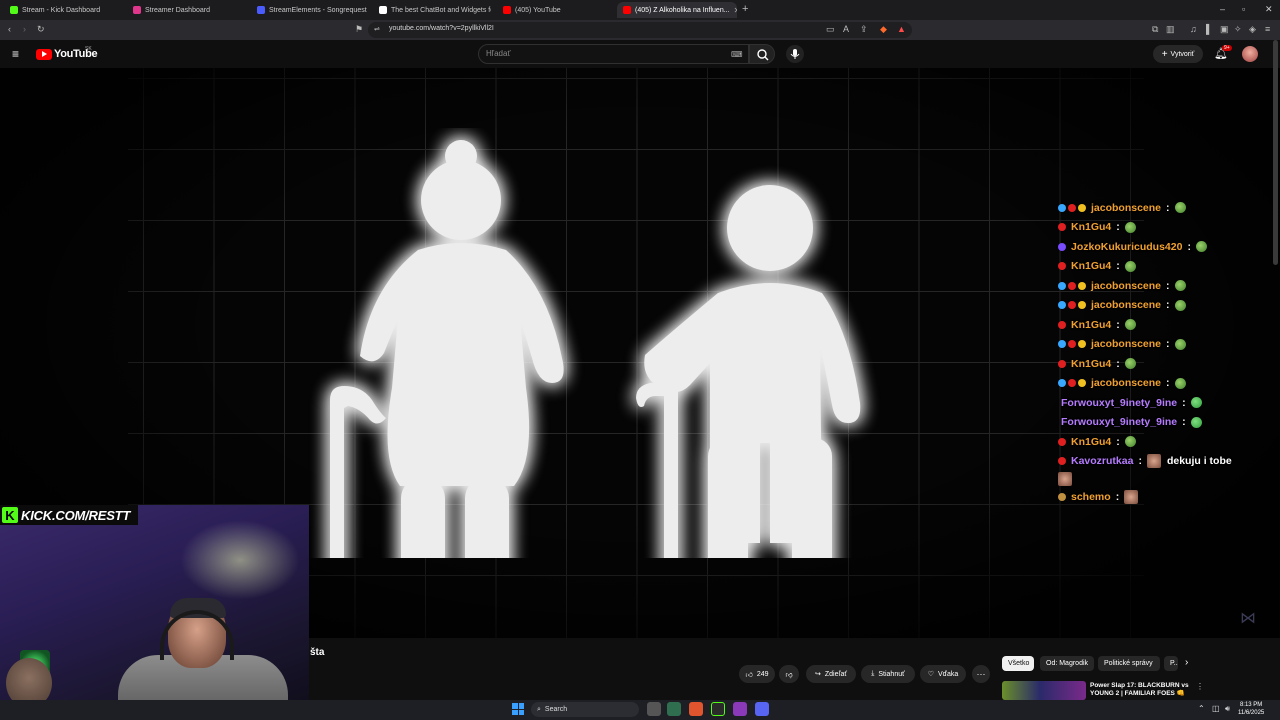 The height and width of the screenshot is (720, 1280). Describe the element at coordinates (1018, 663) in the screenshot. I see `filter-chip: Všetko` at that location.